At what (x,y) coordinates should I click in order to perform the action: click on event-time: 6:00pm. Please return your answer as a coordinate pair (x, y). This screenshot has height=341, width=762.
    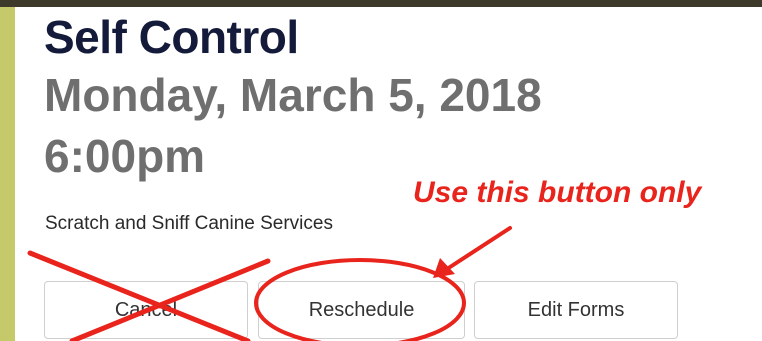
    Looking at the image, I should click on (125, 156).